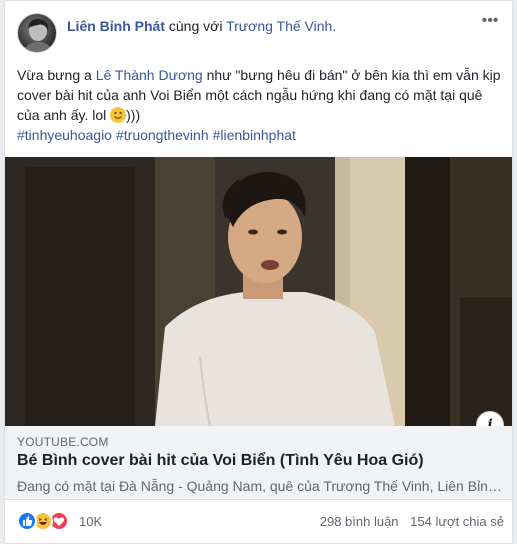  I want to click on smile-emoji-icon, so click(118, 115).